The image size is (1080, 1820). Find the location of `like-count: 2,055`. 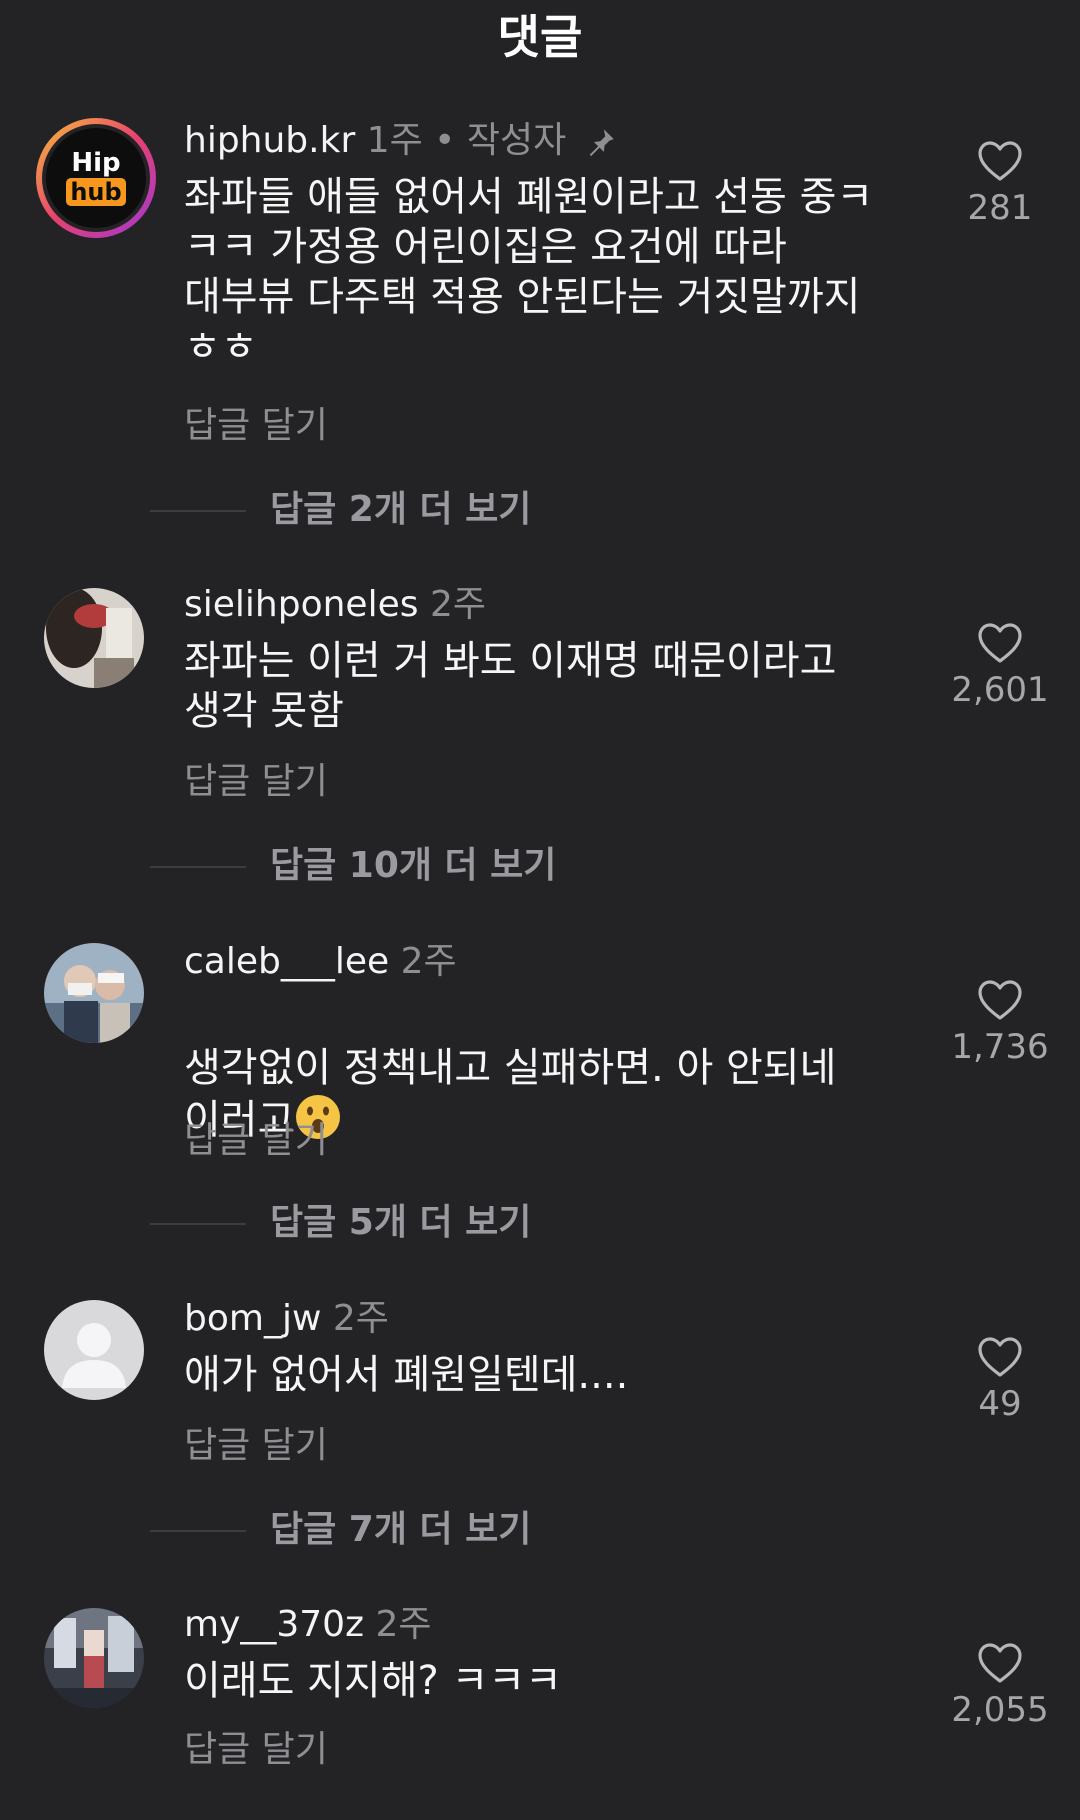

like-count: 2,055 is located at coordinates (1000, 1710).